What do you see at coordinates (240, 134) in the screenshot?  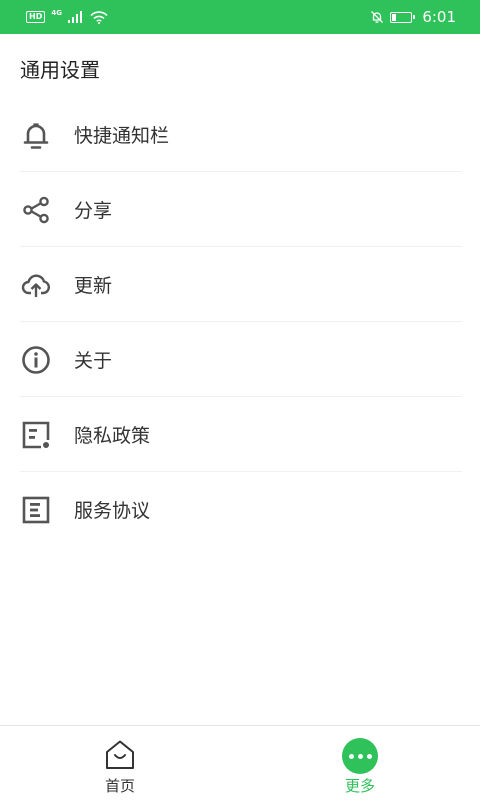 I see `menu-item-notification-bar: 快捷通知栏` at bounding box center [240, 134].